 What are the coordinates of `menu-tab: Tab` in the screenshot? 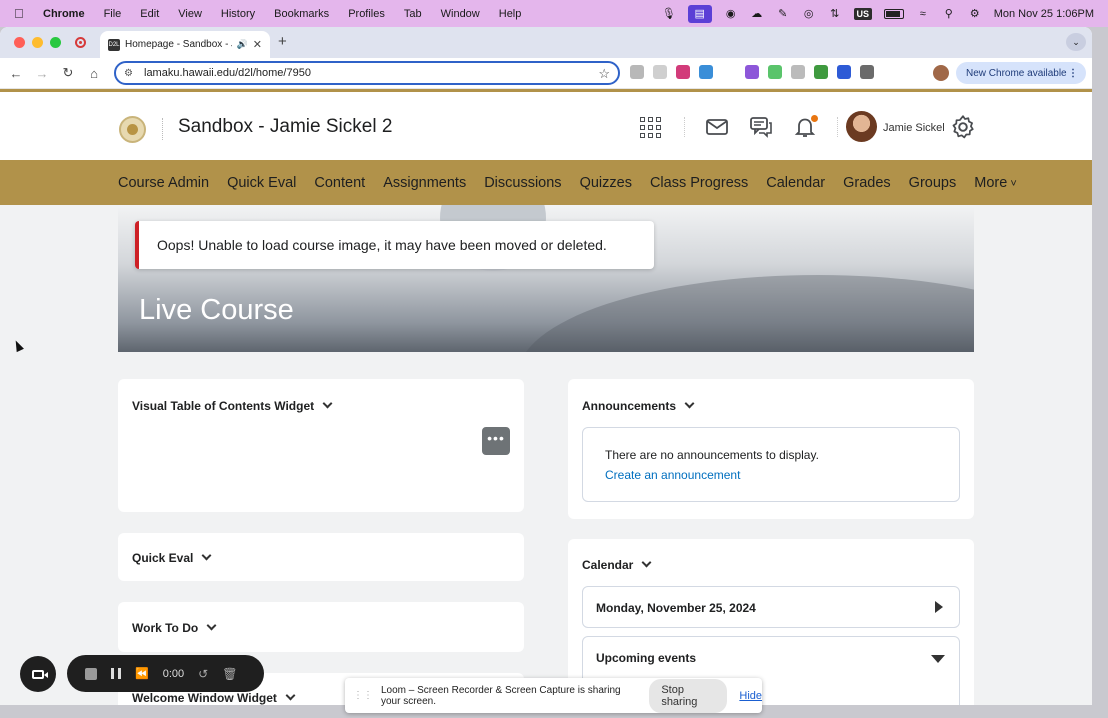 It's located at (413, 14).